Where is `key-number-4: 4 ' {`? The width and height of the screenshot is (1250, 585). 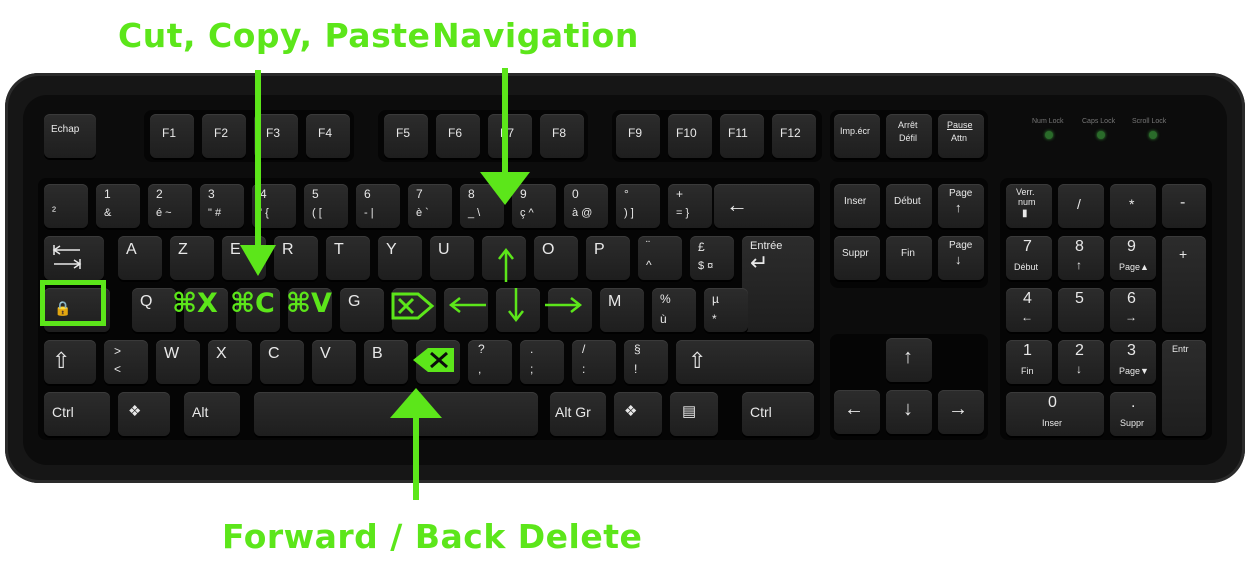 key-number-4: 4 ' { is located at coordinates (274, 206).